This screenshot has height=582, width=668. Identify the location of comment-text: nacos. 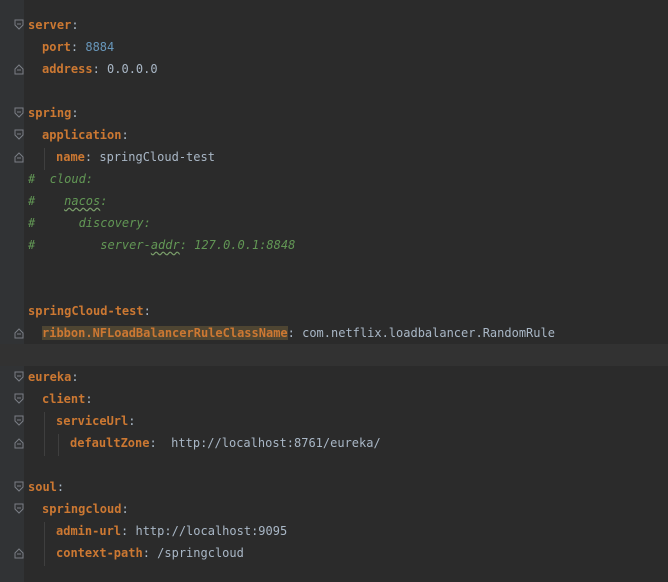
(82, 201).